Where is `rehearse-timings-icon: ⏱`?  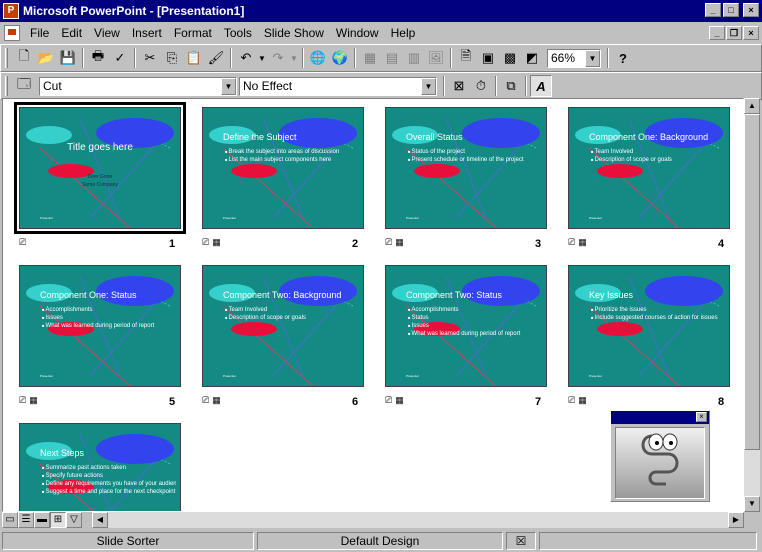 rehearse-timings-icon: ⏱ is located at coordinates (481, 86).